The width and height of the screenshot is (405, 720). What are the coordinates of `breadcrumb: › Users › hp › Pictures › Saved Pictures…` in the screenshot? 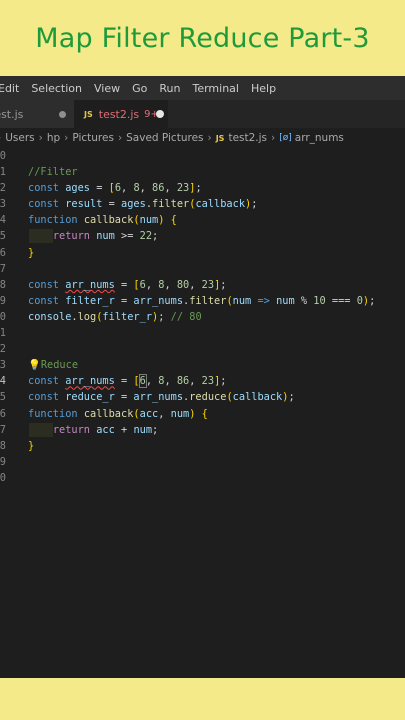 It's located at (202, 138).